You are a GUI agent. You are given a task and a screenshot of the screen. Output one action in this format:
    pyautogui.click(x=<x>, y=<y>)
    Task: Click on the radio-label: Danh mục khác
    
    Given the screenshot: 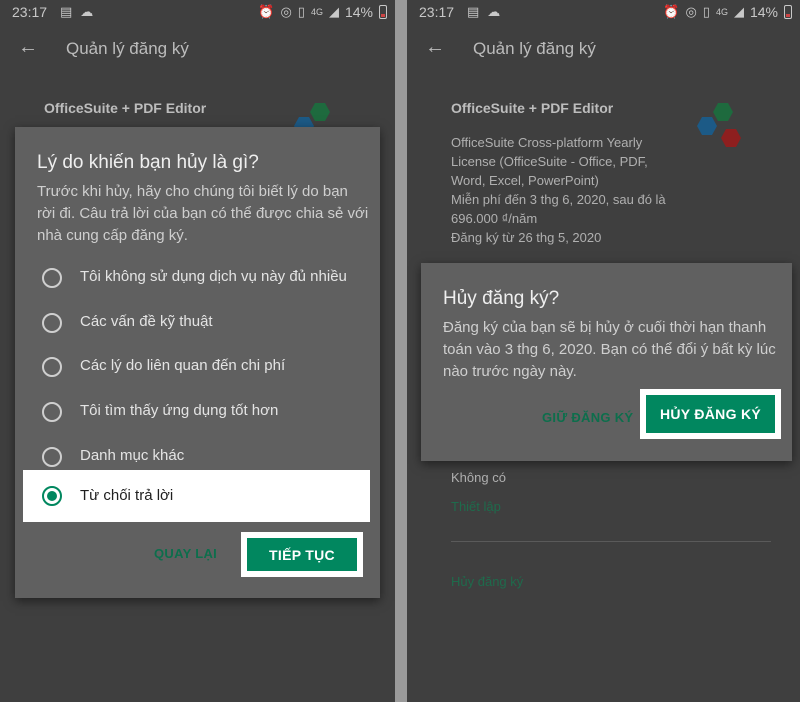 What is the action you would take?
    pyautogui.click(x=132, y=455)
    